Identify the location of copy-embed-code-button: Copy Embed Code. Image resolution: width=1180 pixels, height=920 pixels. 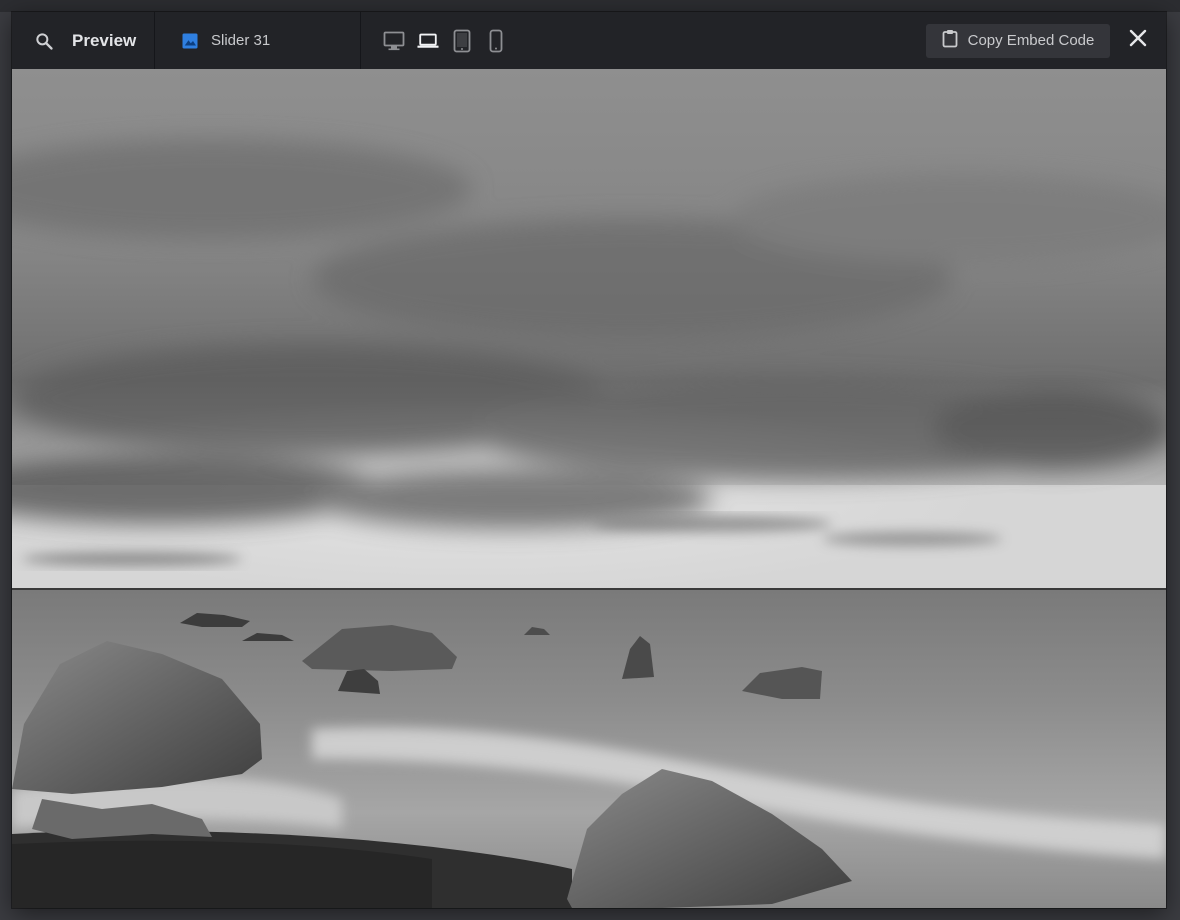
(1018, 40).